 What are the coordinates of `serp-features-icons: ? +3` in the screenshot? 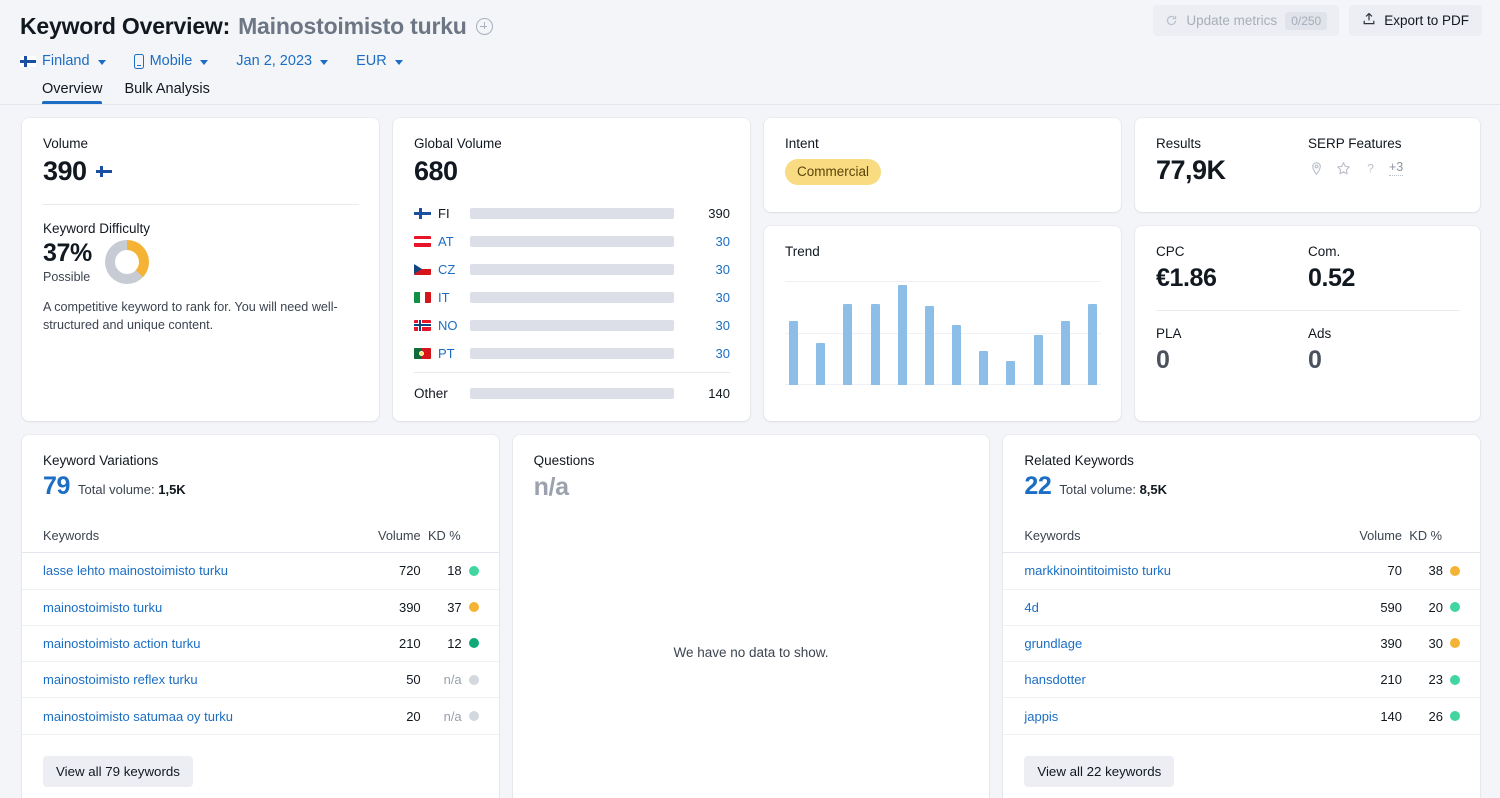 It's located at (1384, 168).